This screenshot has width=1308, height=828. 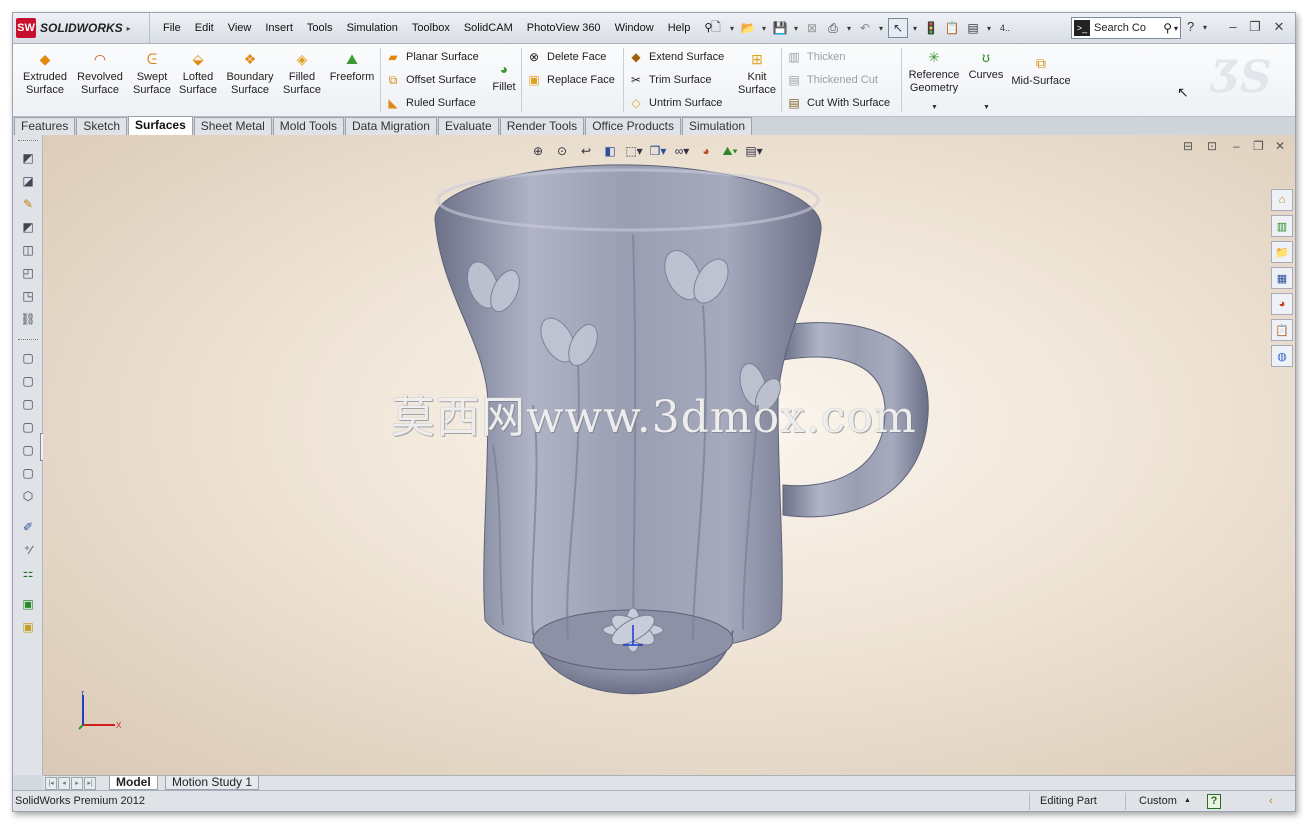 I want to click on split-vertical-icon: ⊡, so click(x=1212, y=146).